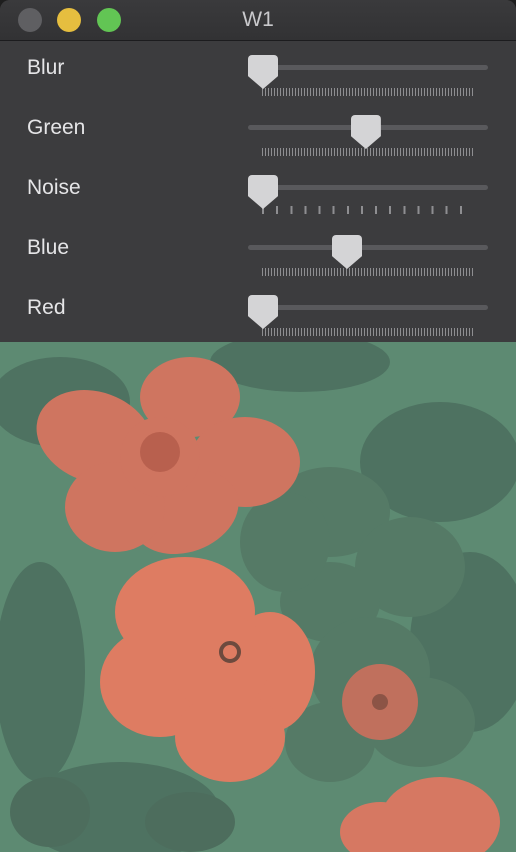 The height and width of the screenshot is (852, 516). Describe the element at coordinates (368, 77) in the screenshot. I see `blur-slider` at that location.